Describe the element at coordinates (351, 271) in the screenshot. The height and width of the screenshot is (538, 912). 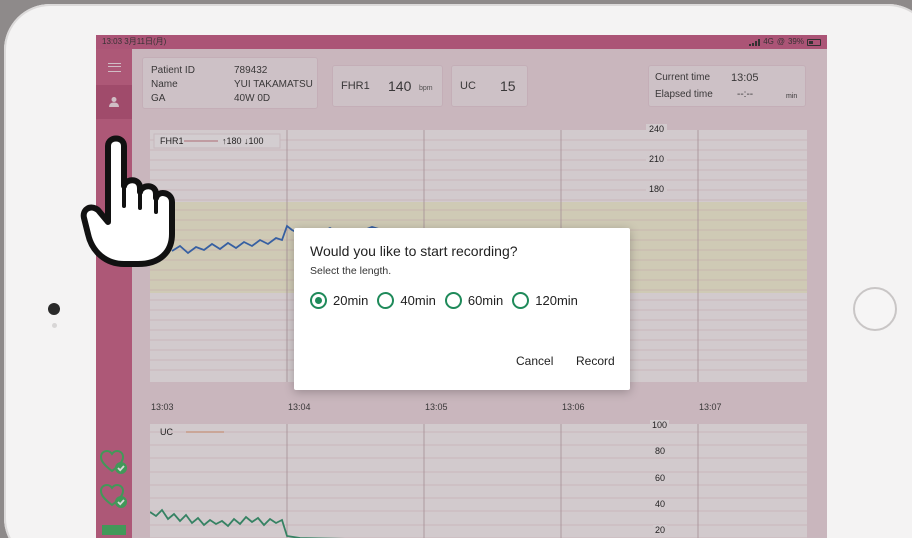
I see `dialog-subtitle: Select the length.` at that location.